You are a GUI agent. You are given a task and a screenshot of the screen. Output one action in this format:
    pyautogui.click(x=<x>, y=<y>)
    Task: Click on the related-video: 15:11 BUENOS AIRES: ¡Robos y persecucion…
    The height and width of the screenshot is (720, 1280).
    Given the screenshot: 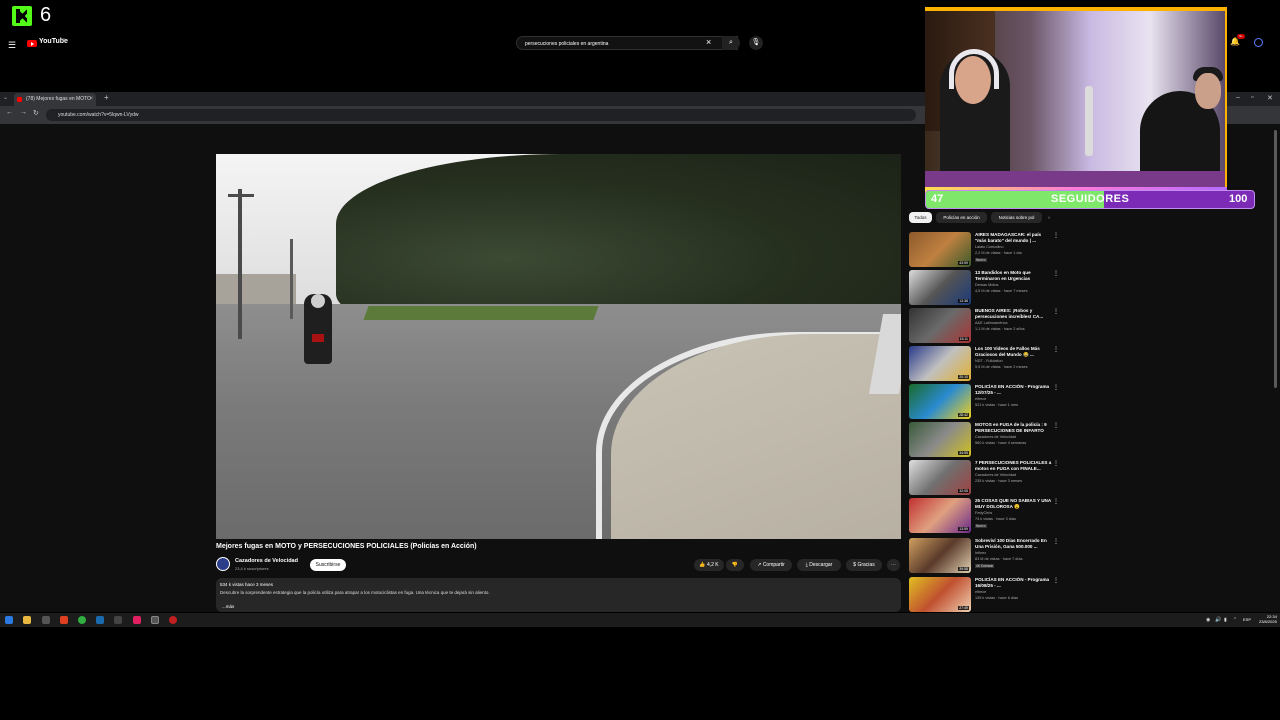 What is the action you would take?
    pyautogui.click(x=989, y=326)
    